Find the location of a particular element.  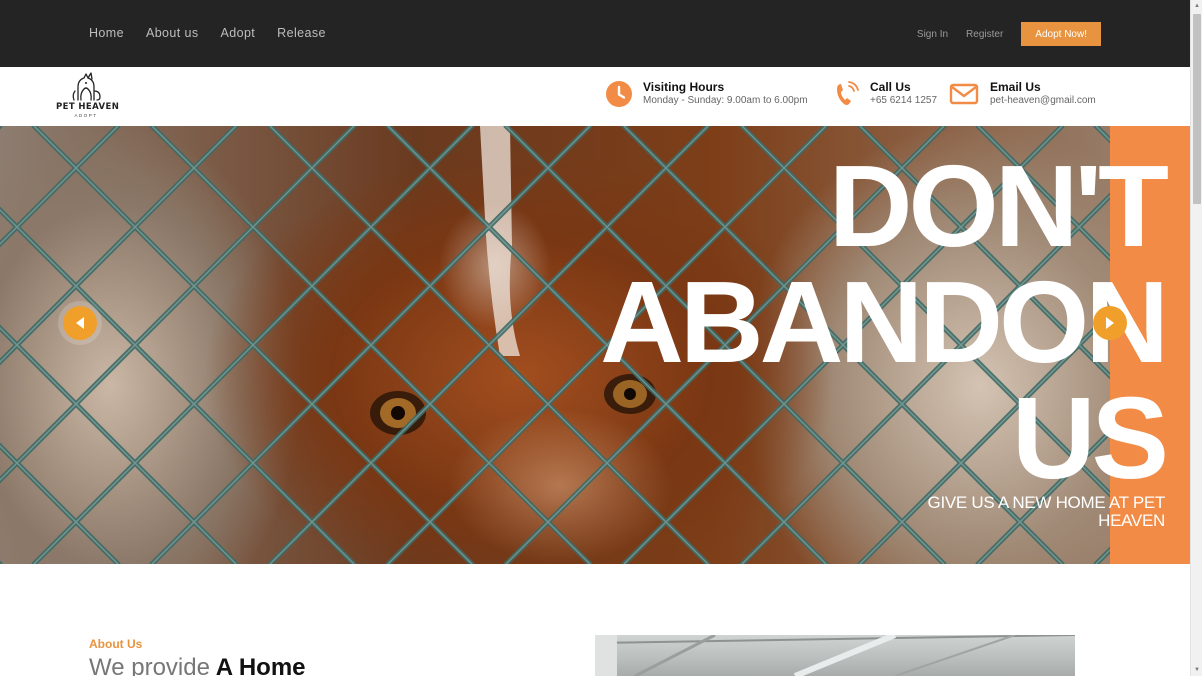

arrow-left-icon is located at coordinates (80, 323).